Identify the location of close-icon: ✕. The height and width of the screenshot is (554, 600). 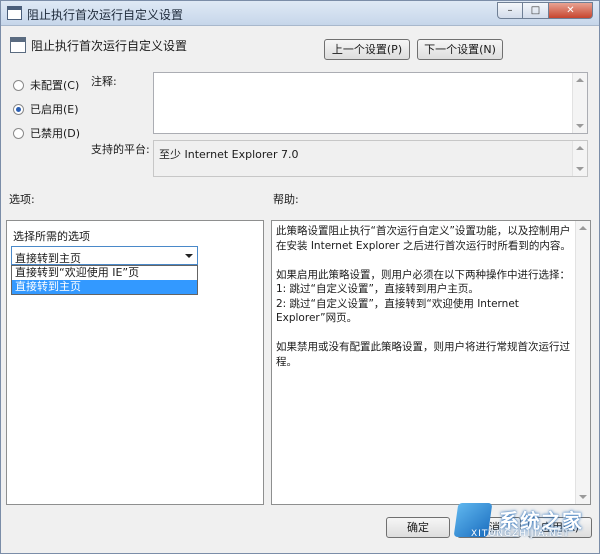
(570, 10).